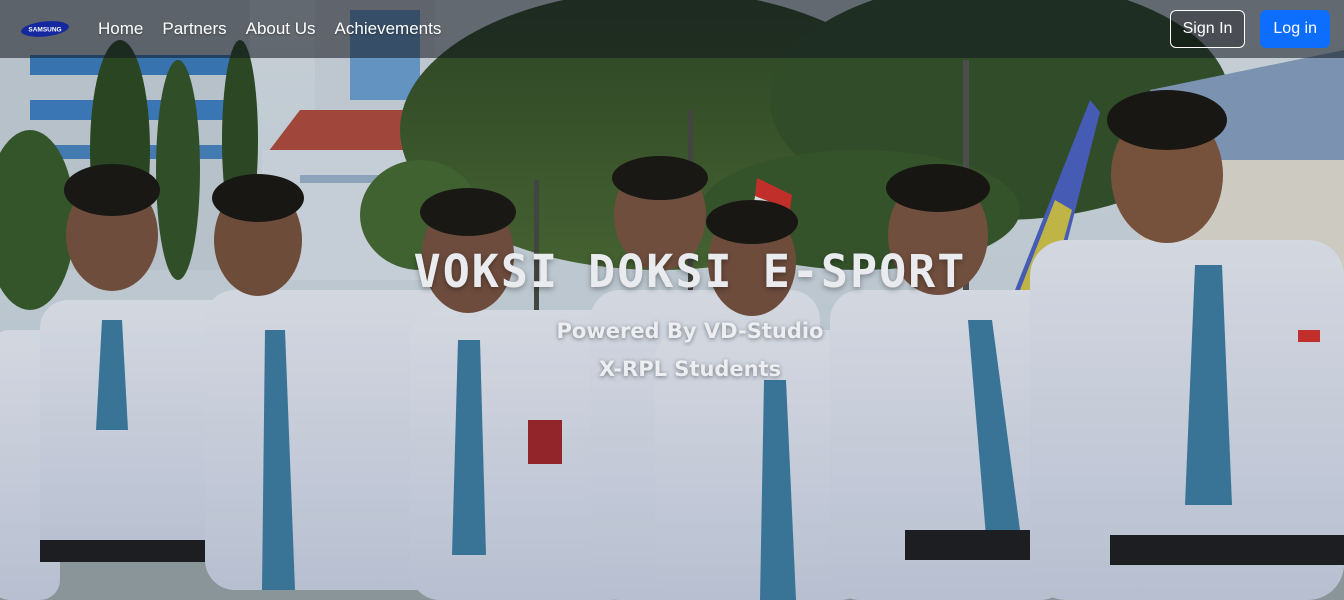  Describe the element at coordinates (690, 271) in the screenshot. I see `hero-title: VOKSI DOKSI E-SPORT` at that location.